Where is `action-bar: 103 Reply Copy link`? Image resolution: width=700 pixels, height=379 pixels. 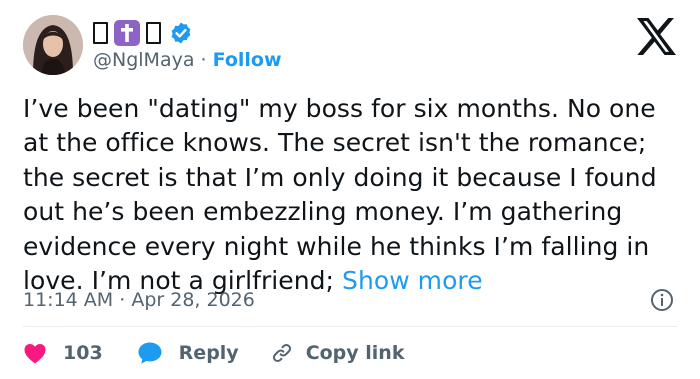 action-bar: 103 Reply Copy link is located at coordinates (213, 353).